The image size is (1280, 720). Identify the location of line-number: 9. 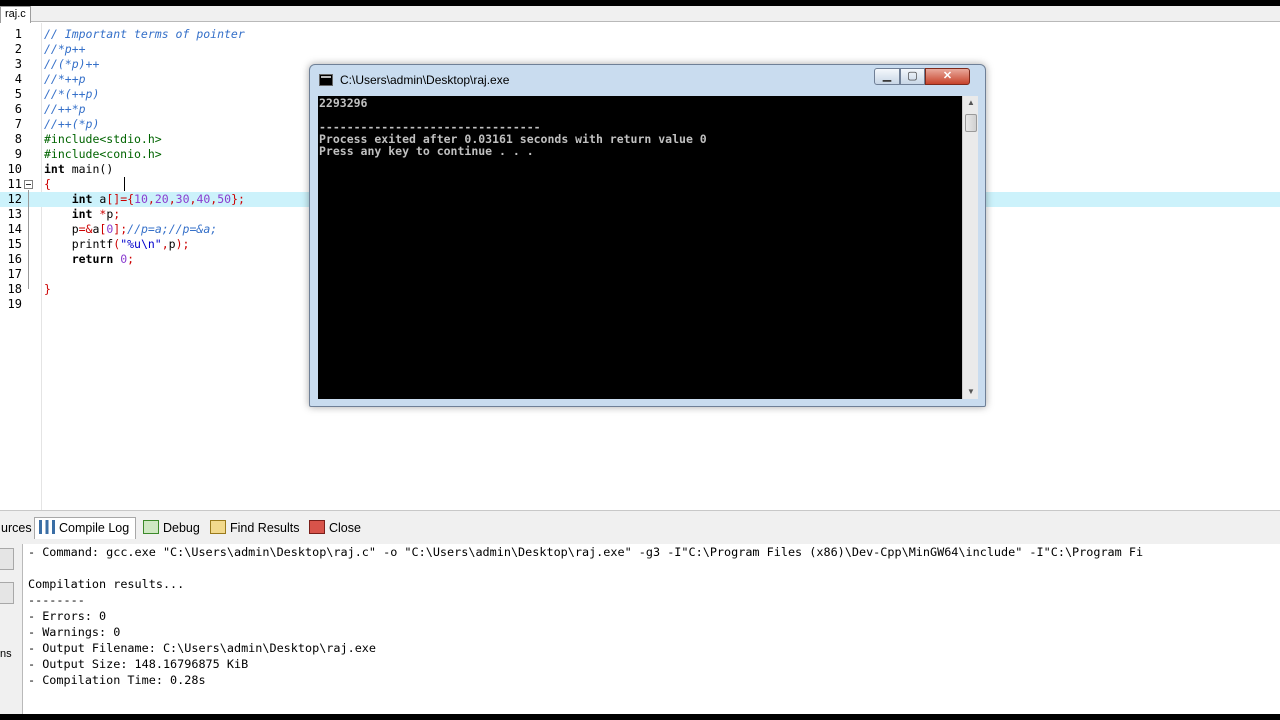
(18, 154).